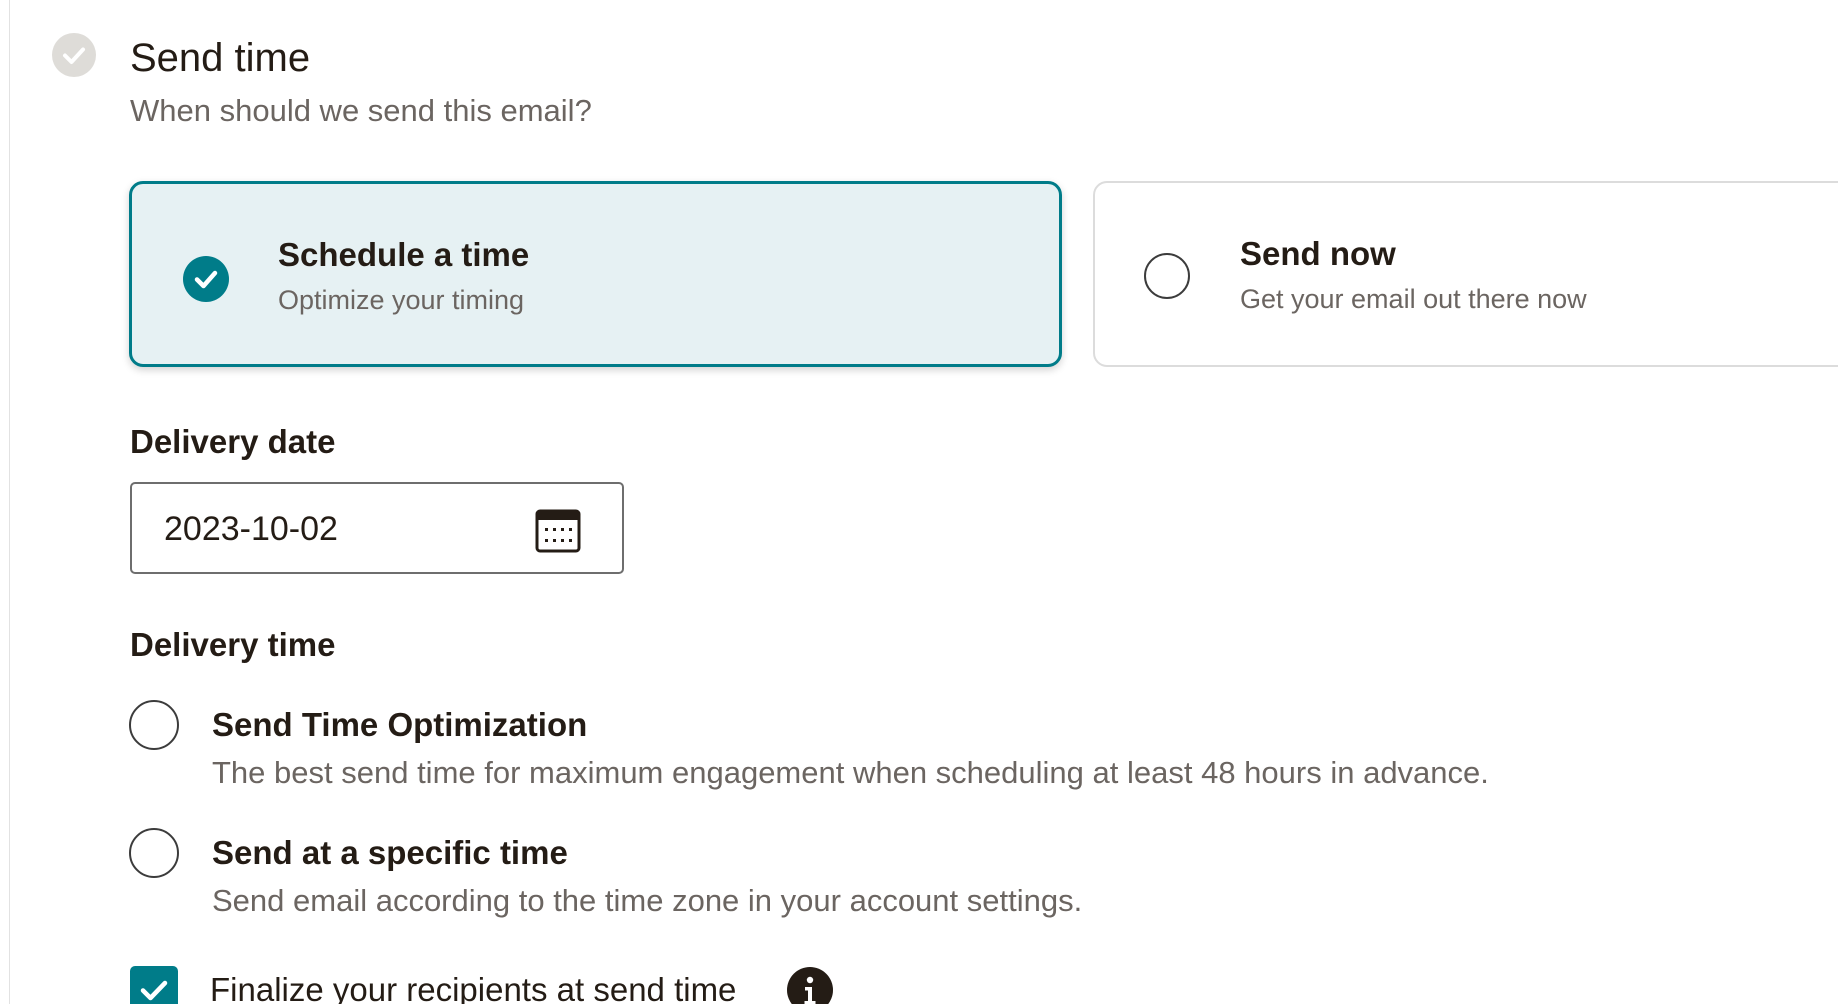 The width and height of the screenshot is (1838, 1004). I want to click on finalize-recipients-label: Finalize your recipients at send time, so click(473, 987).